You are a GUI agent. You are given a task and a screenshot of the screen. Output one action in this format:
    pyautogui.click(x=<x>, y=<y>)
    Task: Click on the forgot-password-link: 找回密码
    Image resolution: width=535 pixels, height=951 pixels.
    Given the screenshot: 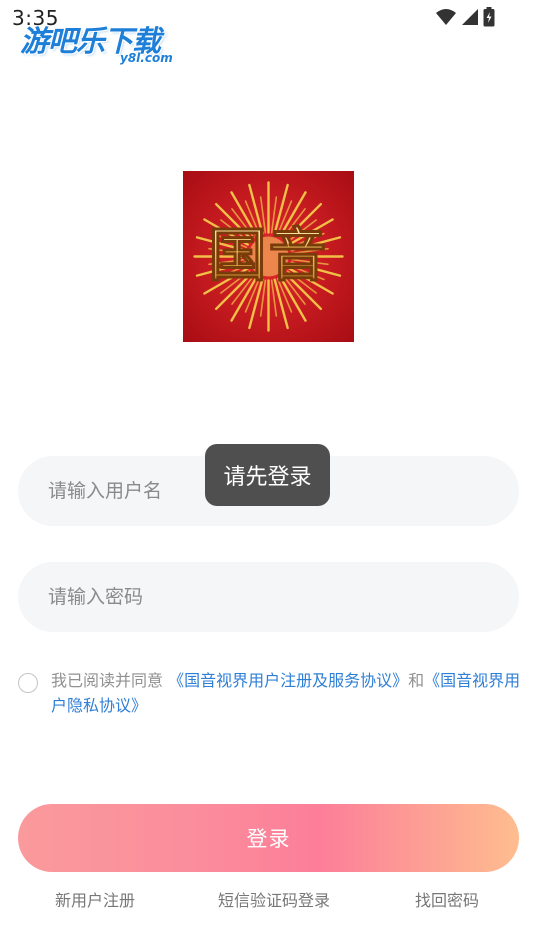 What is the action you would take?
    pyautogui.click(x=447, y=899)
    